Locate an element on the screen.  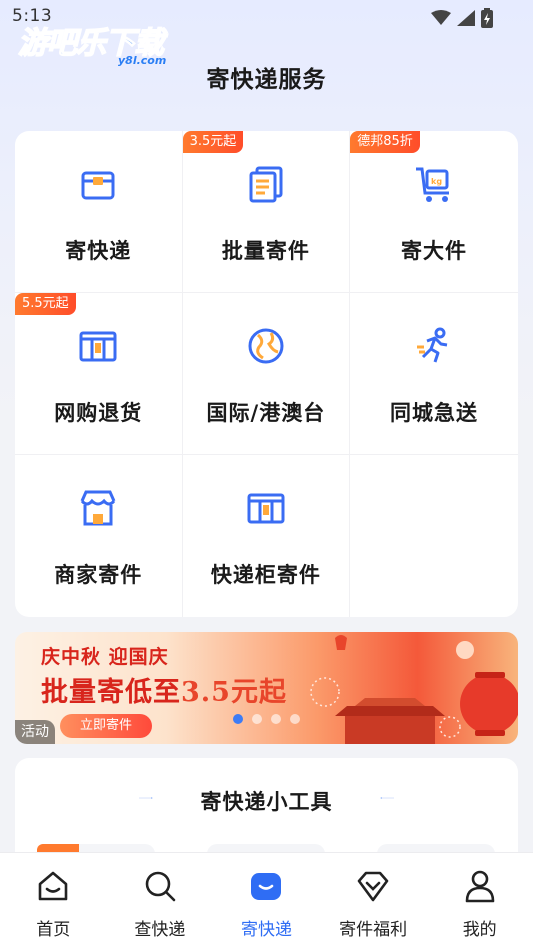
tab-label: 我的 is located at coordinates (479, 930).